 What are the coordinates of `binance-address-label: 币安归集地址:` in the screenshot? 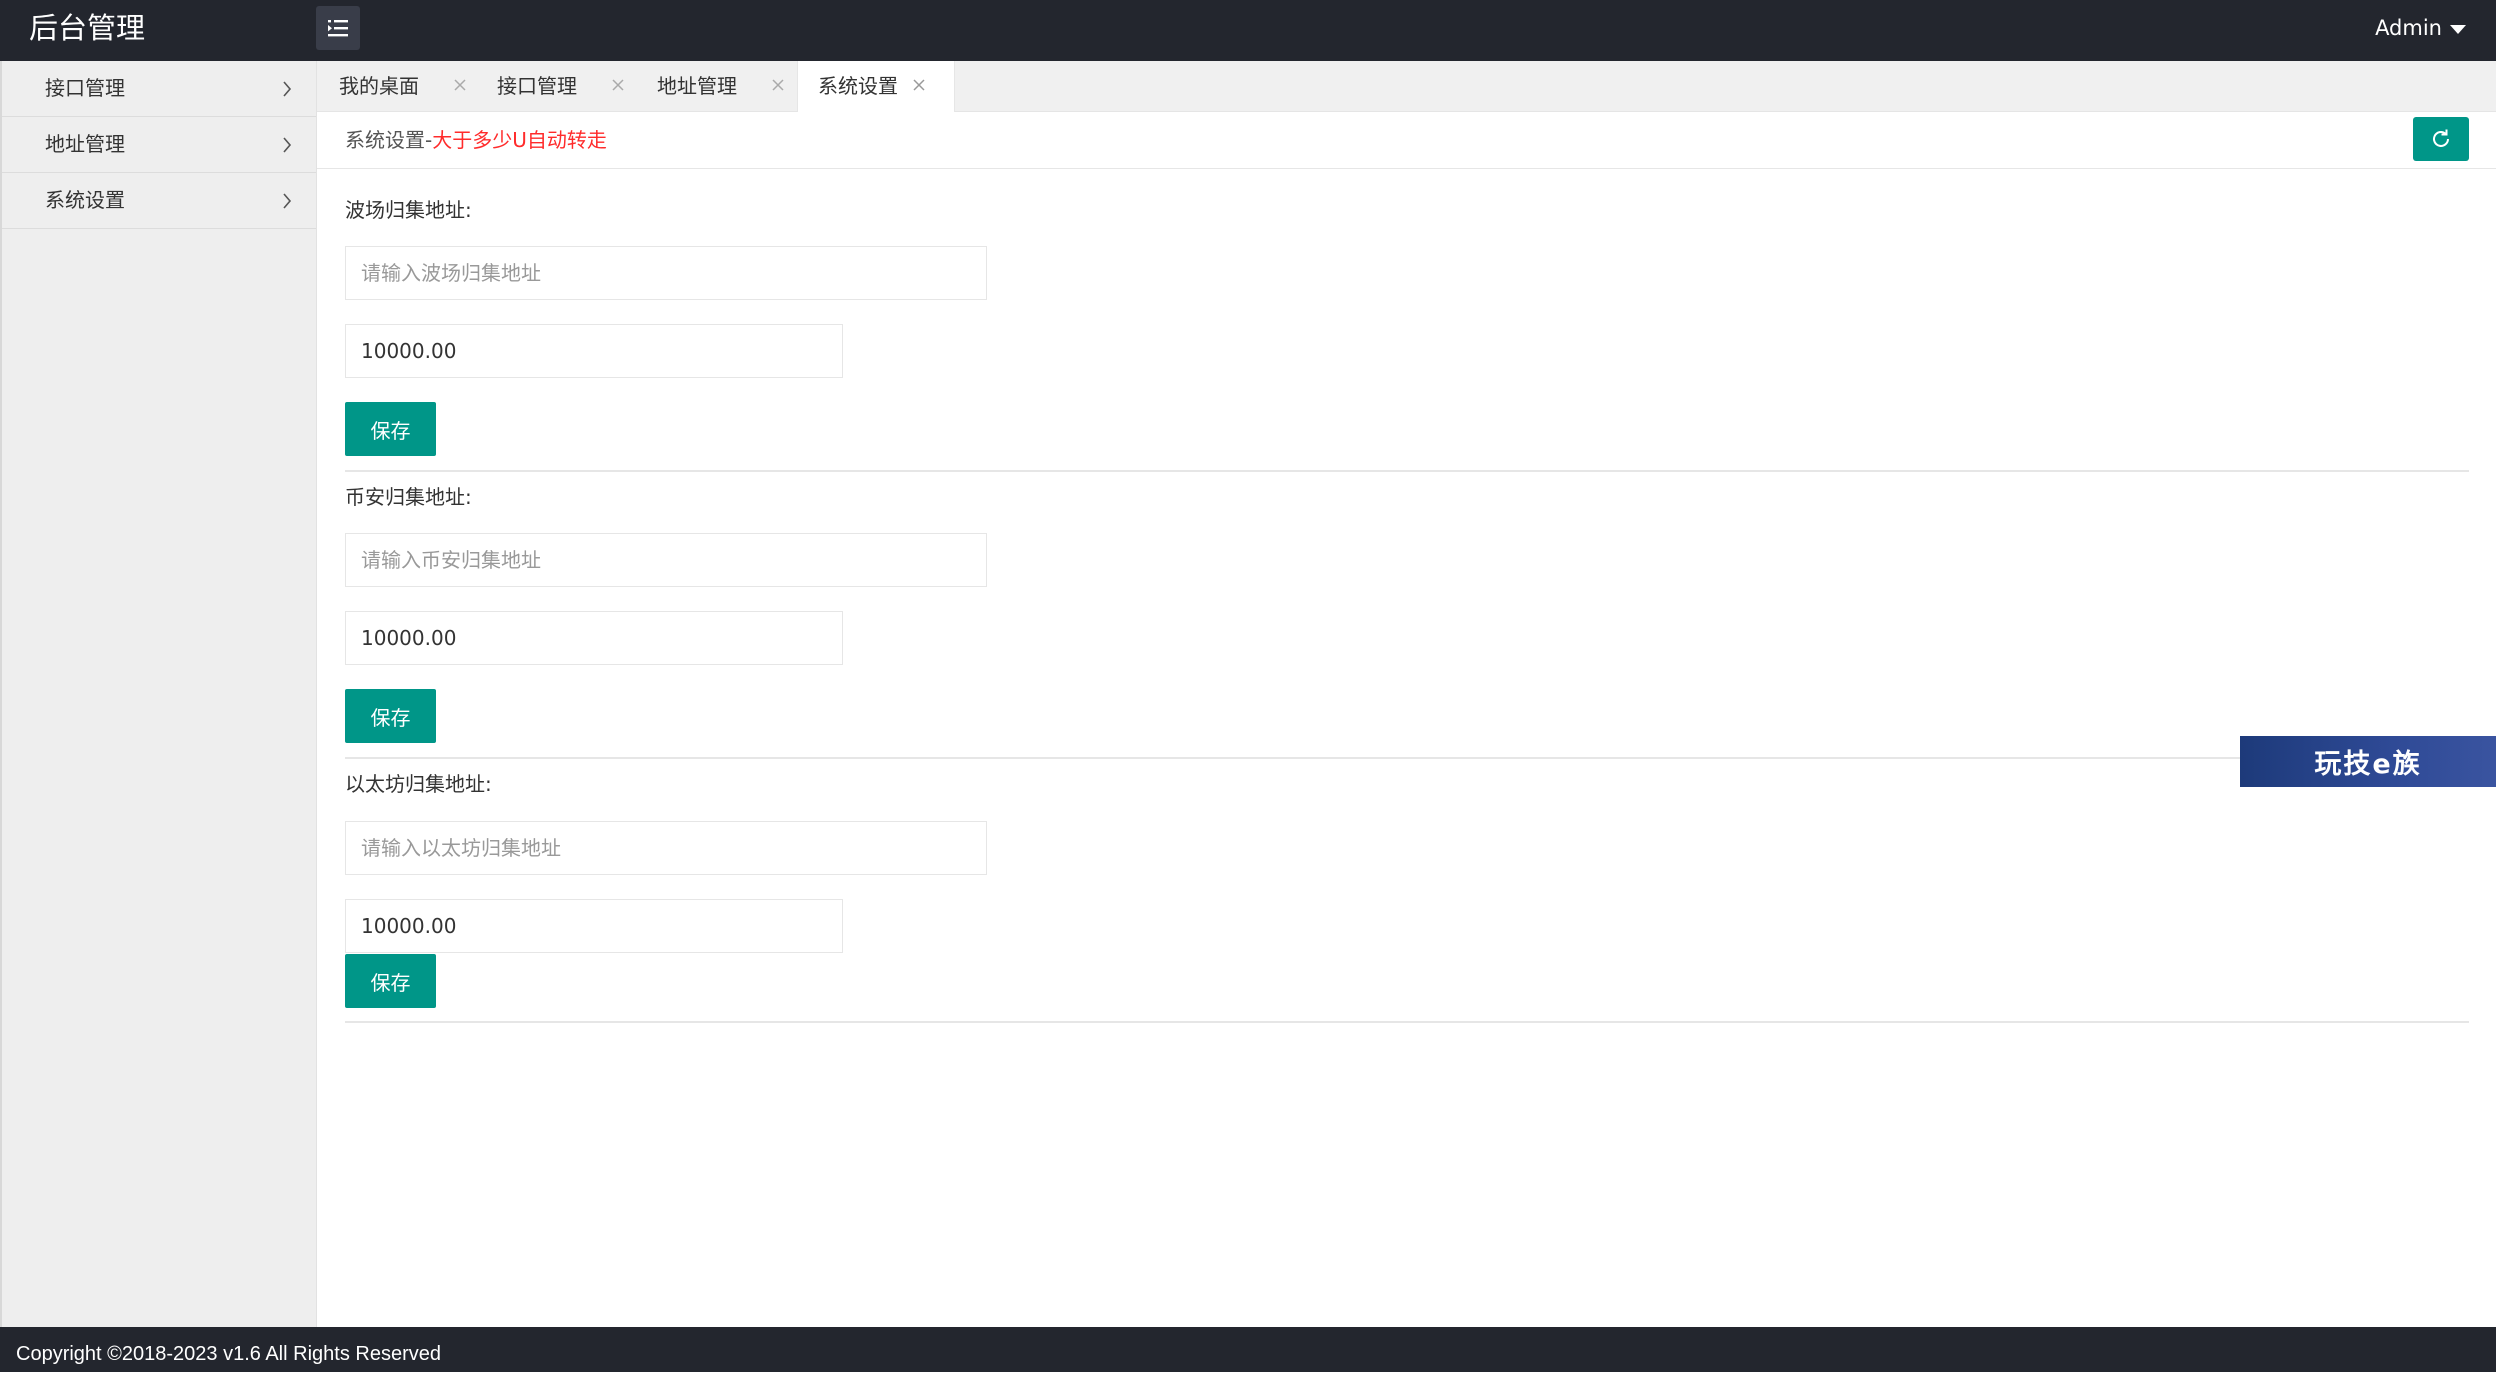 It's located at (408, 497).